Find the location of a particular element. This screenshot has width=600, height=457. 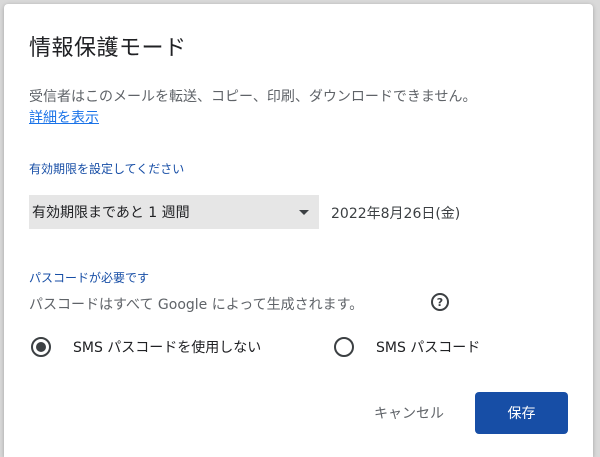

expiry-select: 有効期限まであと 1 週間 is located at coordinates (174, 212).